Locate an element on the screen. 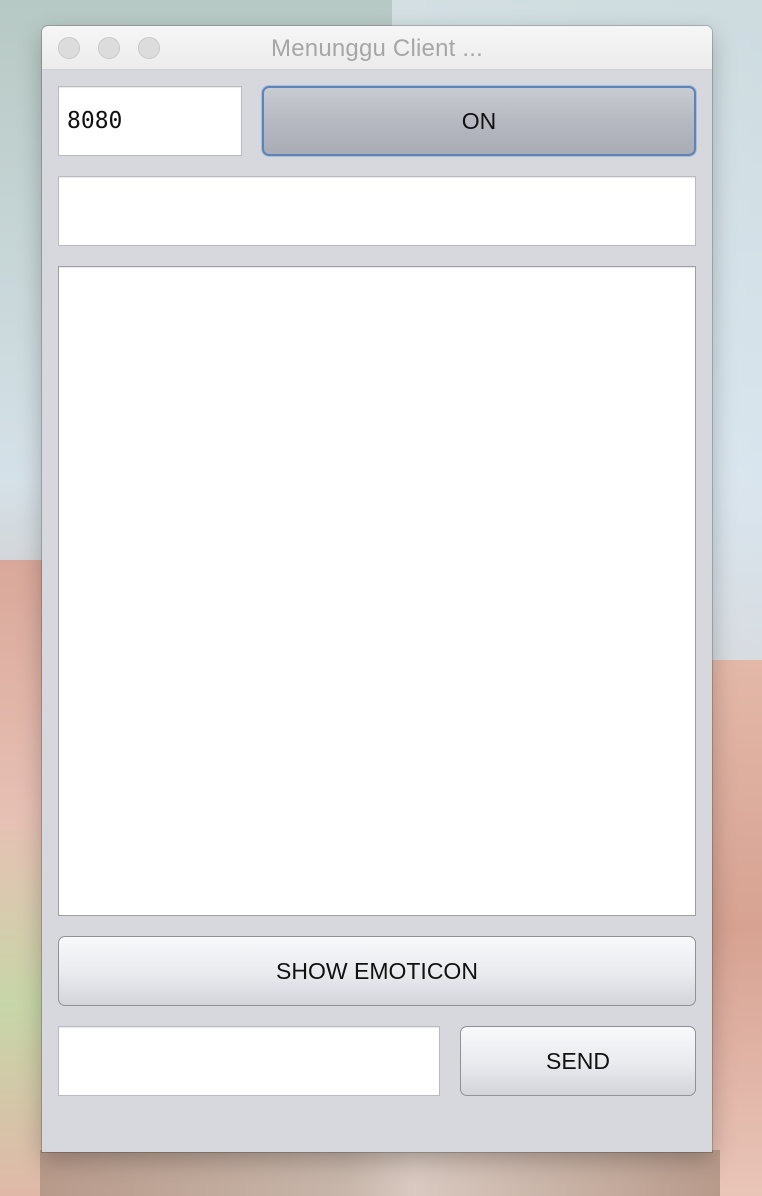 Image resolution: width=762 pixels, height=1196 pixels. ip-input is located at coordinates (377, 211).